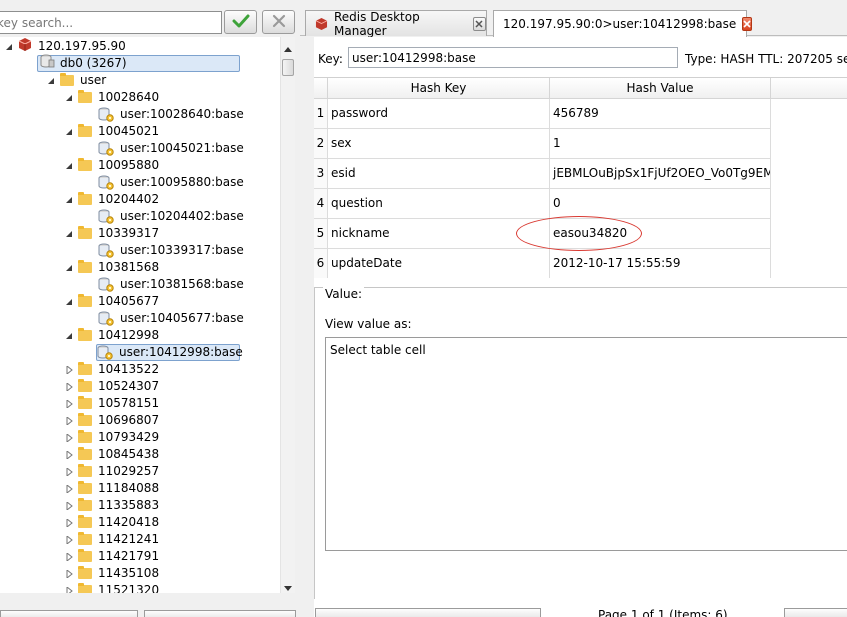 The width and height of the screenshot is (847, 617). I want to click on hash-key-cell: sex, so click(439, 144).